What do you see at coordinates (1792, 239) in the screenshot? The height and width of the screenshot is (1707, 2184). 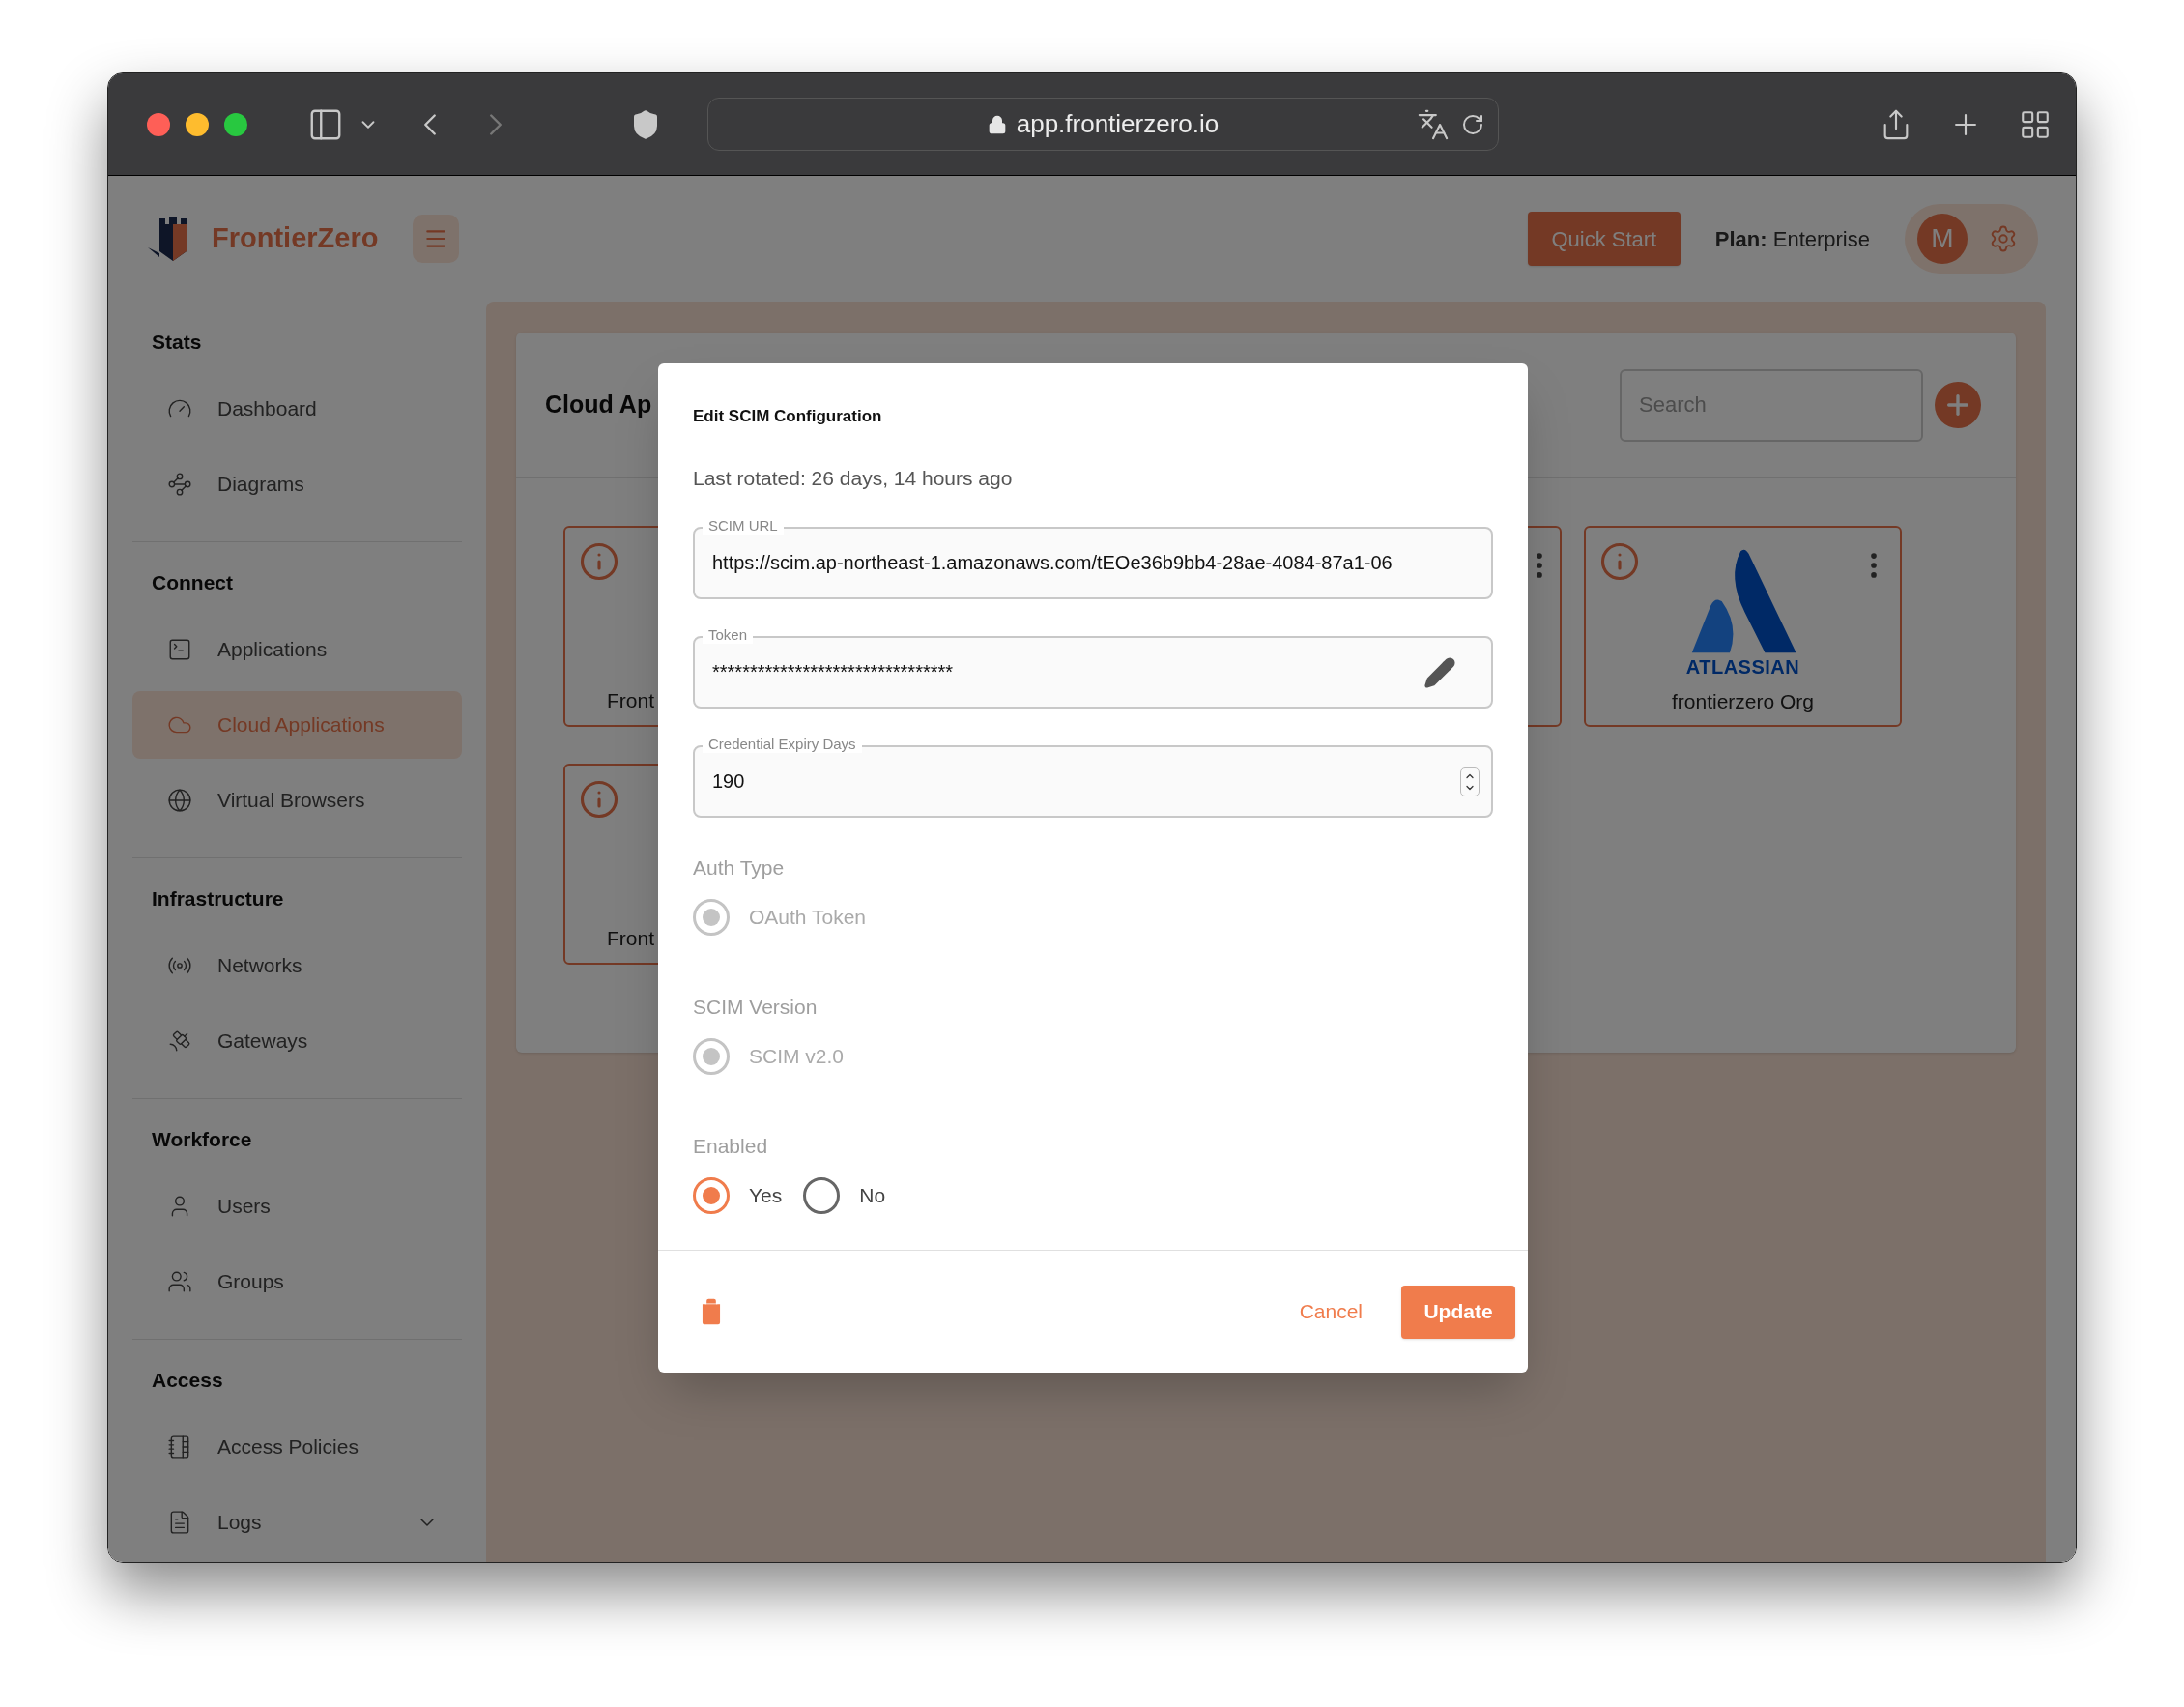 I see `plan-text: Plan: Enterprise` at bounding box center [1792, 239].